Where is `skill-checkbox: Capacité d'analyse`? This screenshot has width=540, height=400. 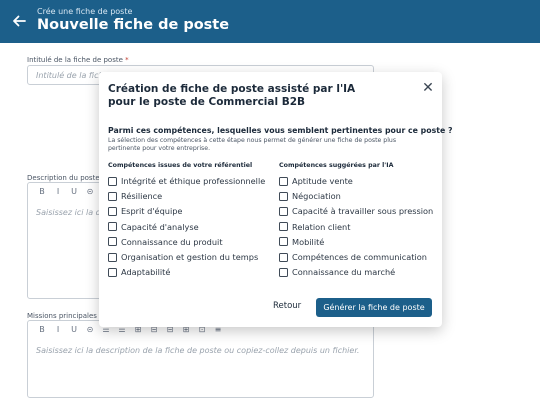 skill-checkbox: Capacité d'analyse is located at coordinates (153, 227).